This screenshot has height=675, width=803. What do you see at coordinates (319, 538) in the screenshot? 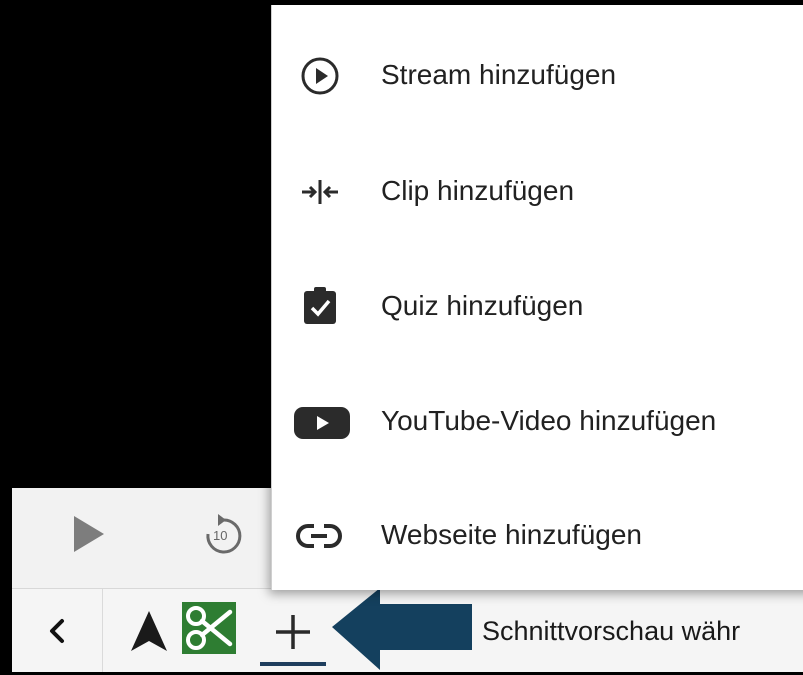
I see `link-icon` at bounding box center [319, 538].